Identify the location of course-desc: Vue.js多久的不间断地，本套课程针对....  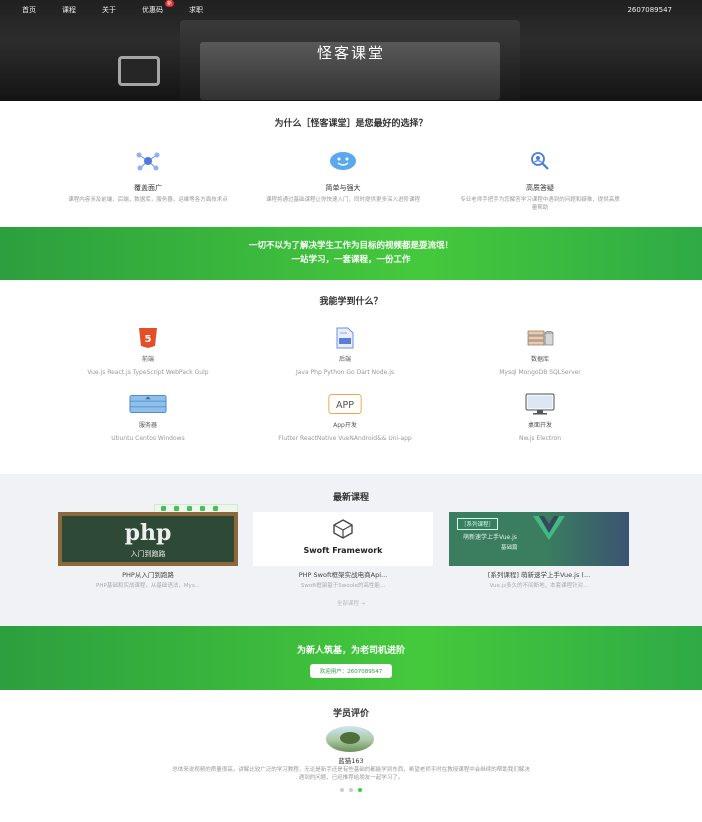
(539, 586).